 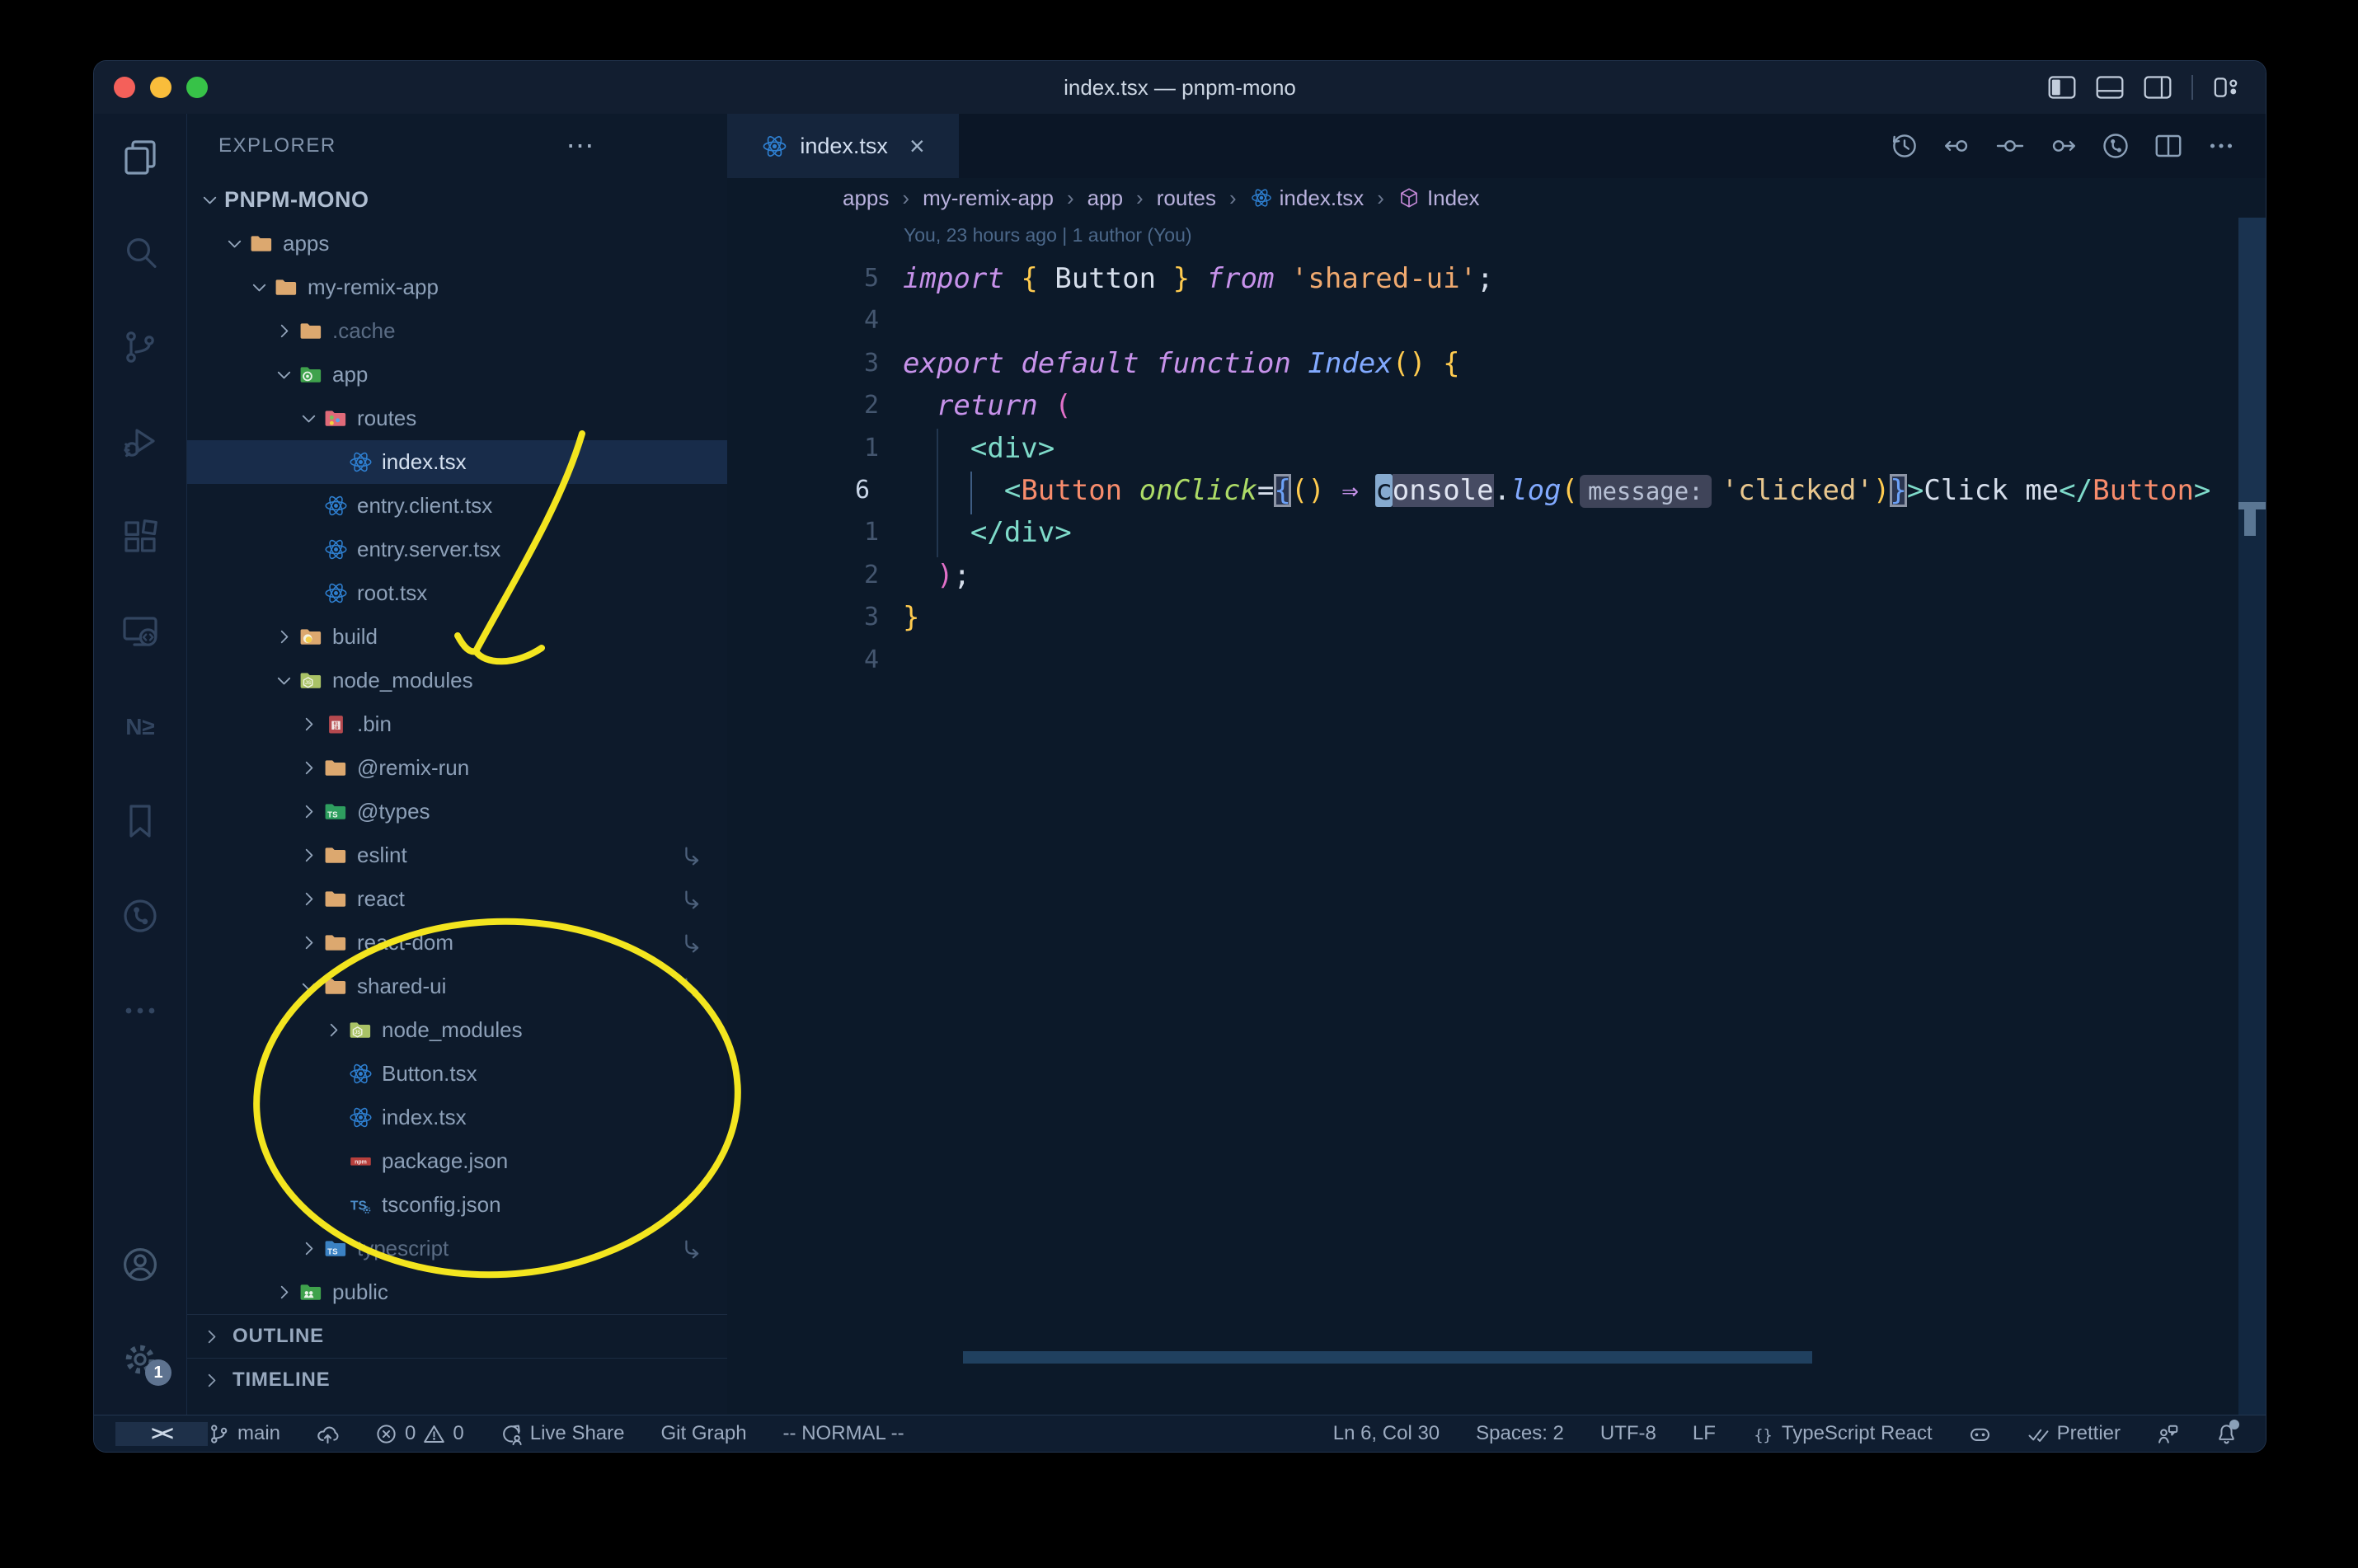 I want to click on status-encoding: UTF-8, so click(x=1628, y=1433).